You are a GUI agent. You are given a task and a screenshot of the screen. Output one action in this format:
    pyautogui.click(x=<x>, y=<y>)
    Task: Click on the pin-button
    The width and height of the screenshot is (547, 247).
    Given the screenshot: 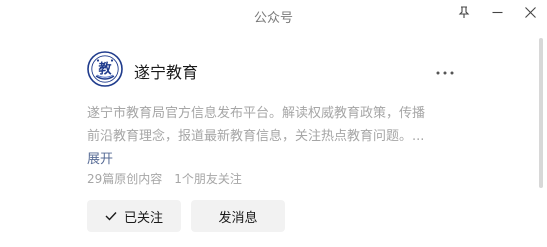 What is the action you would take?
    pyautogui.click(x=464, y=12)
    